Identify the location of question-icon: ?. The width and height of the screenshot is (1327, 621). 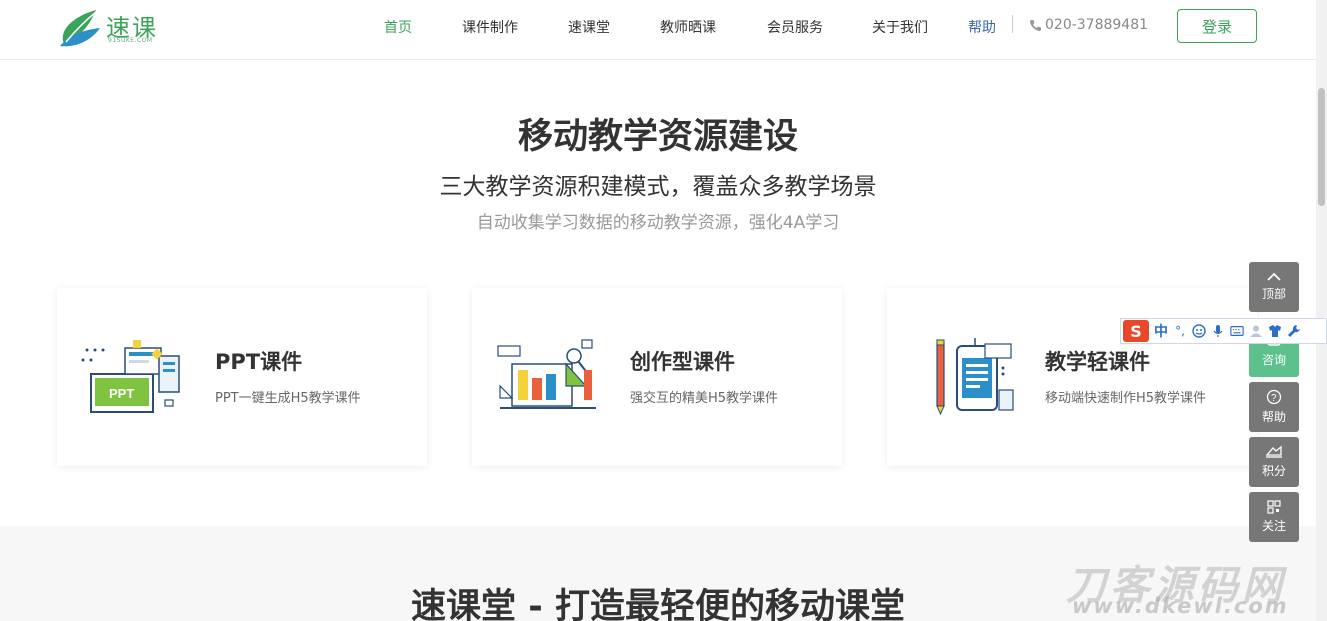
(1274, 397).